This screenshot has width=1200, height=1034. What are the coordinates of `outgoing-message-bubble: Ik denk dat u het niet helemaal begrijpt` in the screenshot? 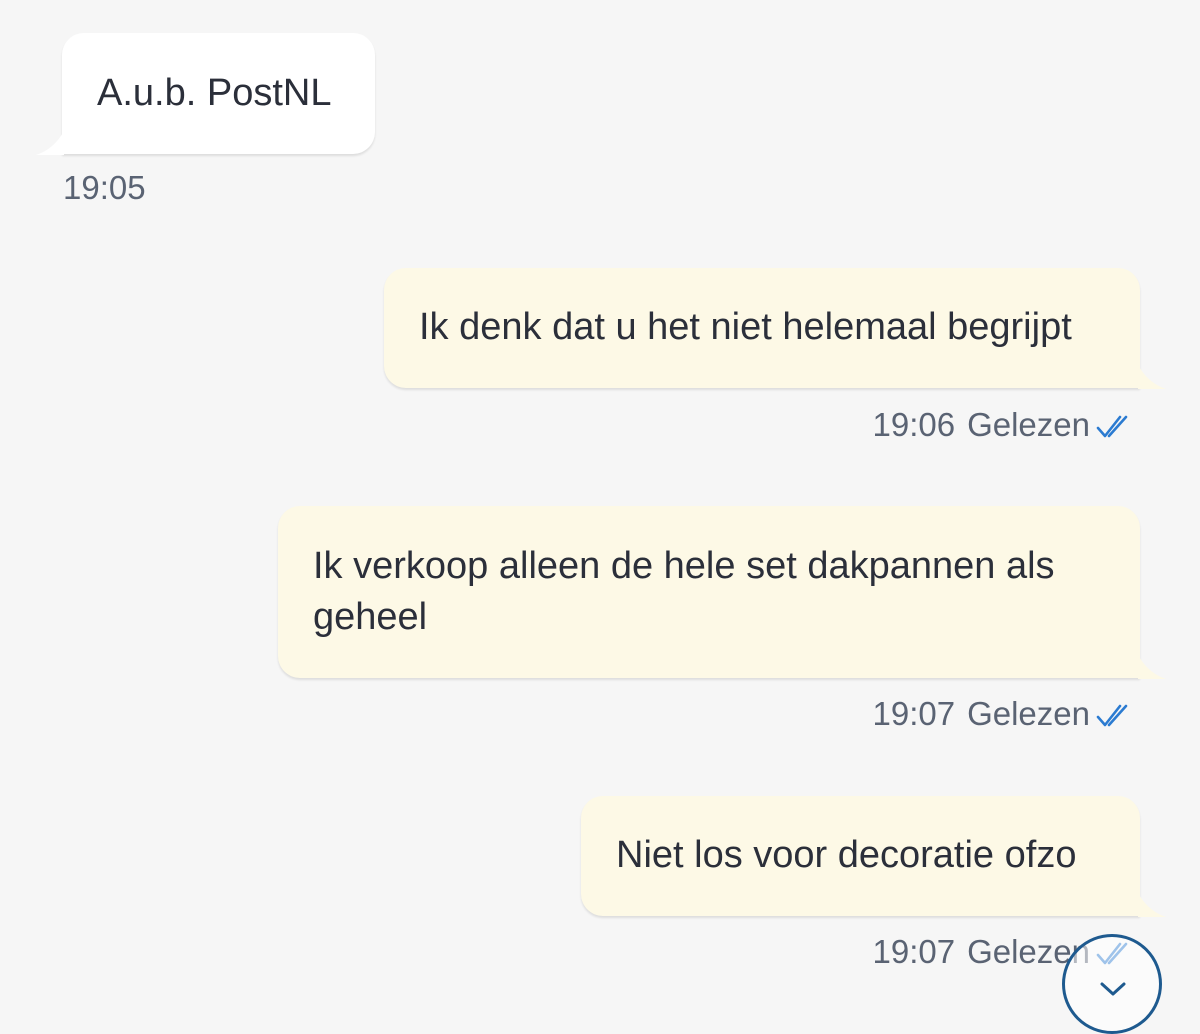 It's located at (775, 328).